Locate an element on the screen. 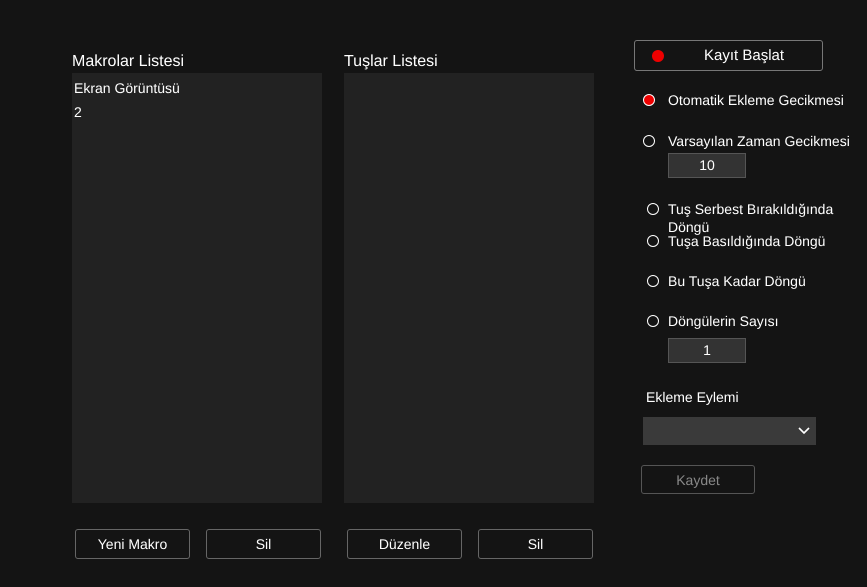 The width and height of the screenshot is (867, 587). option-label: Bu Tuşa Kadar Döngü is located at coordinates (737, 281).